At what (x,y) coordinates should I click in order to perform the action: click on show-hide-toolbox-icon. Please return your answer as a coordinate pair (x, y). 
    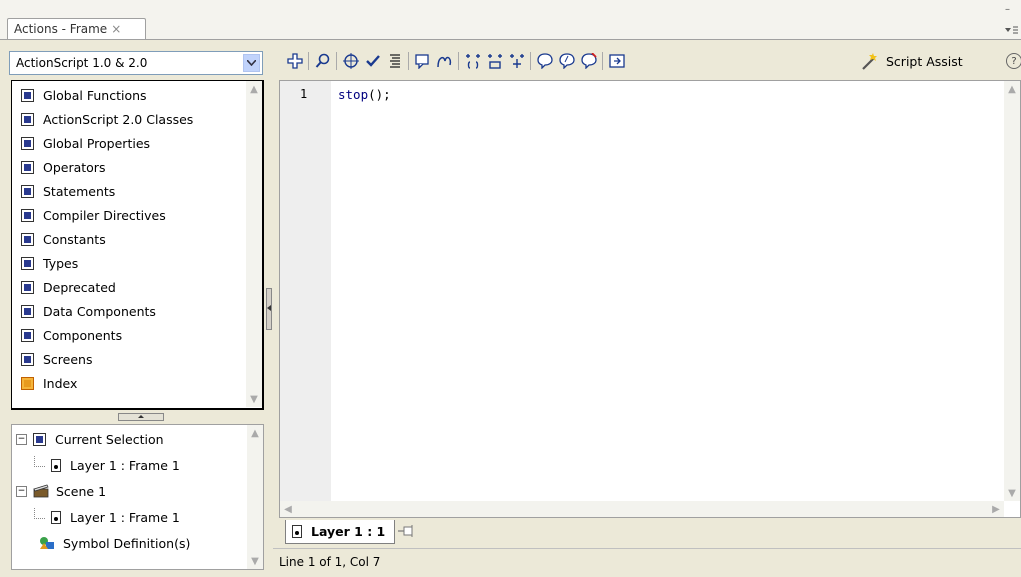
    Looking at the image, I should click on (617, 61).